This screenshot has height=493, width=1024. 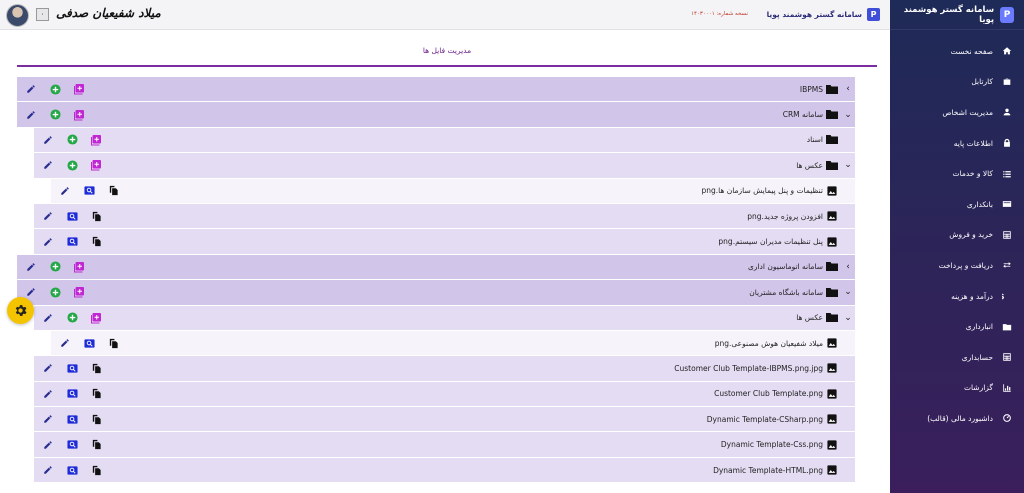 What do you see at coordinates (957, 326) in the screenshot?
I see `sidebar-item: انبارداری` at bounding box center [957, 326].